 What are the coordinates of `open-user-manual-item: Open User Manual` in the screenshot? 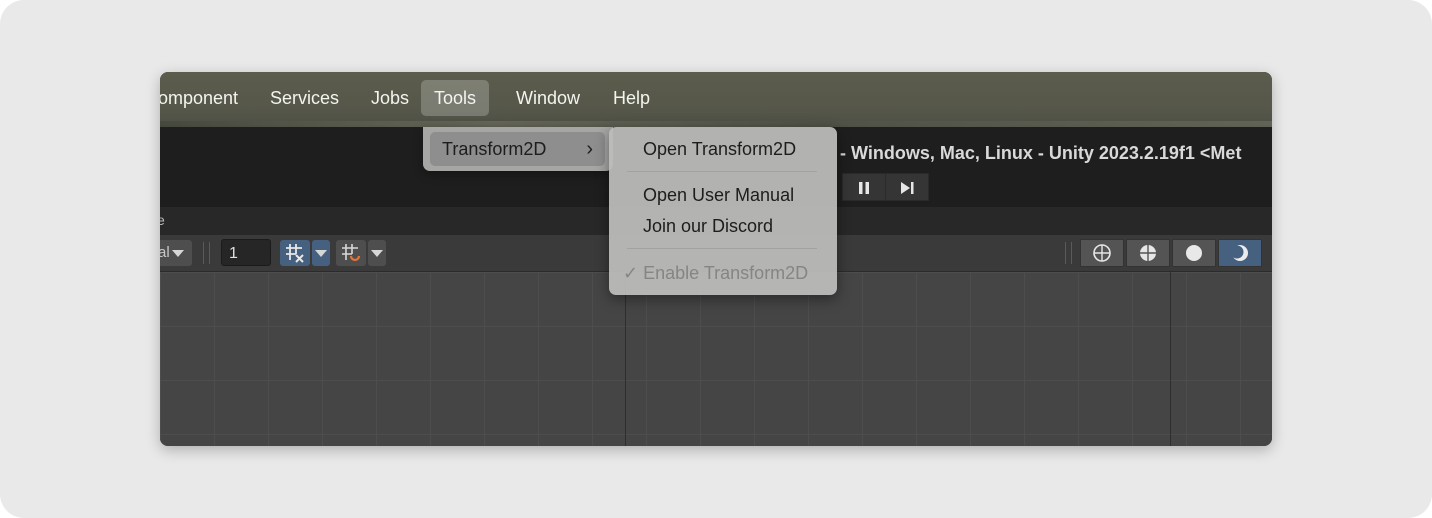 It's located at (718, 195).